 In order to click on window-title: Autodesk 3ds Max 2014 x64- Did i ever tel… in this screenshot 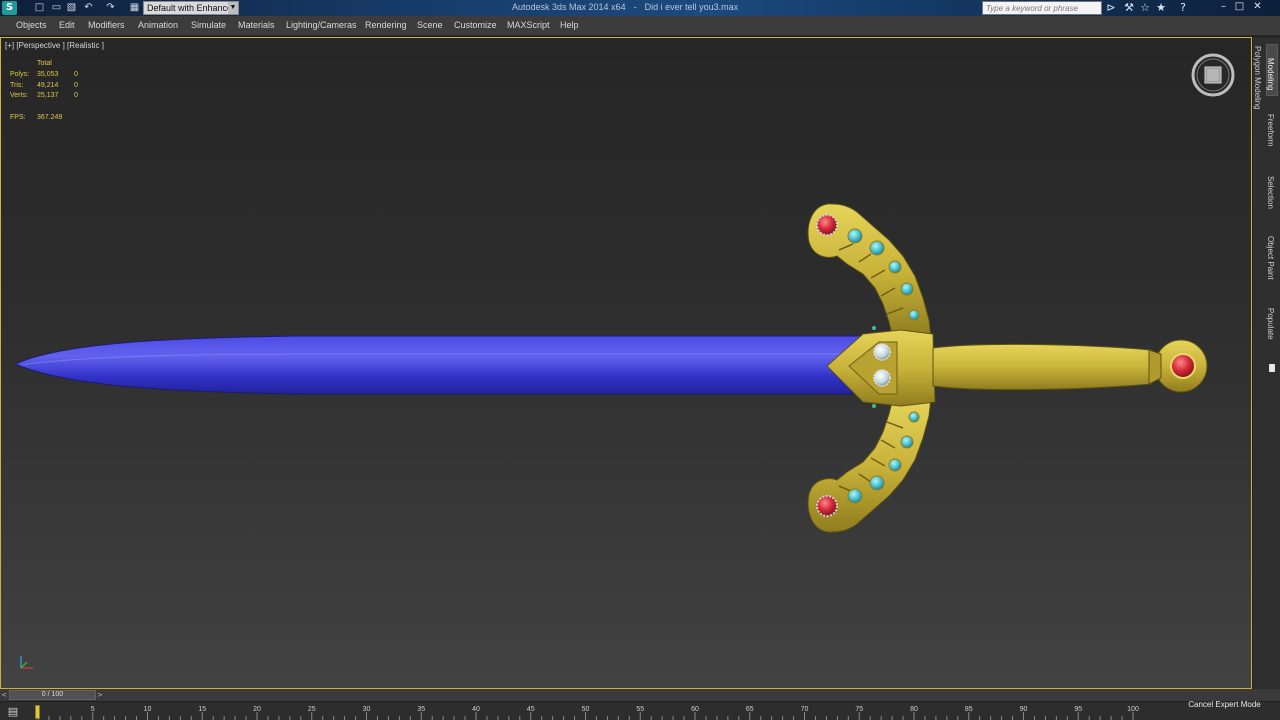, I will do `click(625, 7)`.